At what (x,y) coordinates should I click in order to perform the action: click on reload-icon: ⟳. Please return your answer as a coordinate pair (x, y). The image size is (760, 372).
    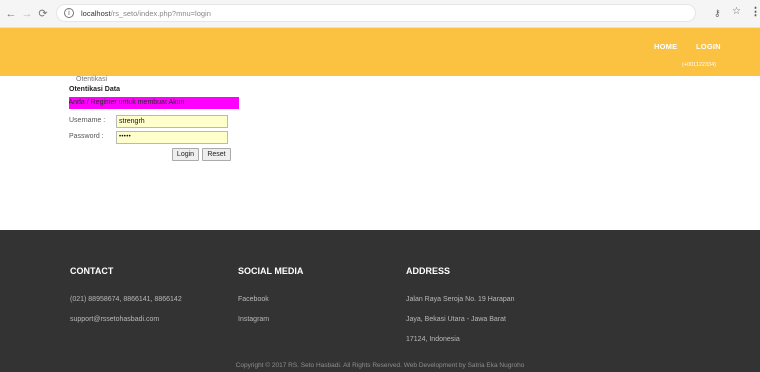
    Looking at the image, I should click on (43, 14).